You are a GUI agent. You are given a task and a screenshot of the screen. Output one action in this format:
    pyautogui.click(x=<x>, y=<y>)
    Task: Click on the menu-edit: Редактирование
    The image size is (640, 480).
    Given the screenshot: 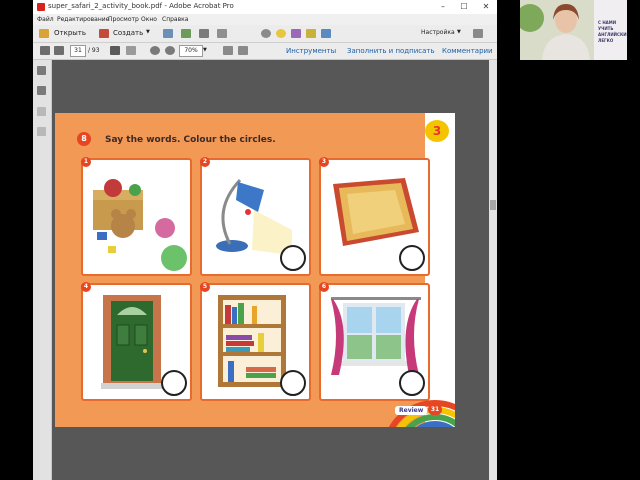 What is the action you would take?
    pyautogui.click(x=83, y=19)
    